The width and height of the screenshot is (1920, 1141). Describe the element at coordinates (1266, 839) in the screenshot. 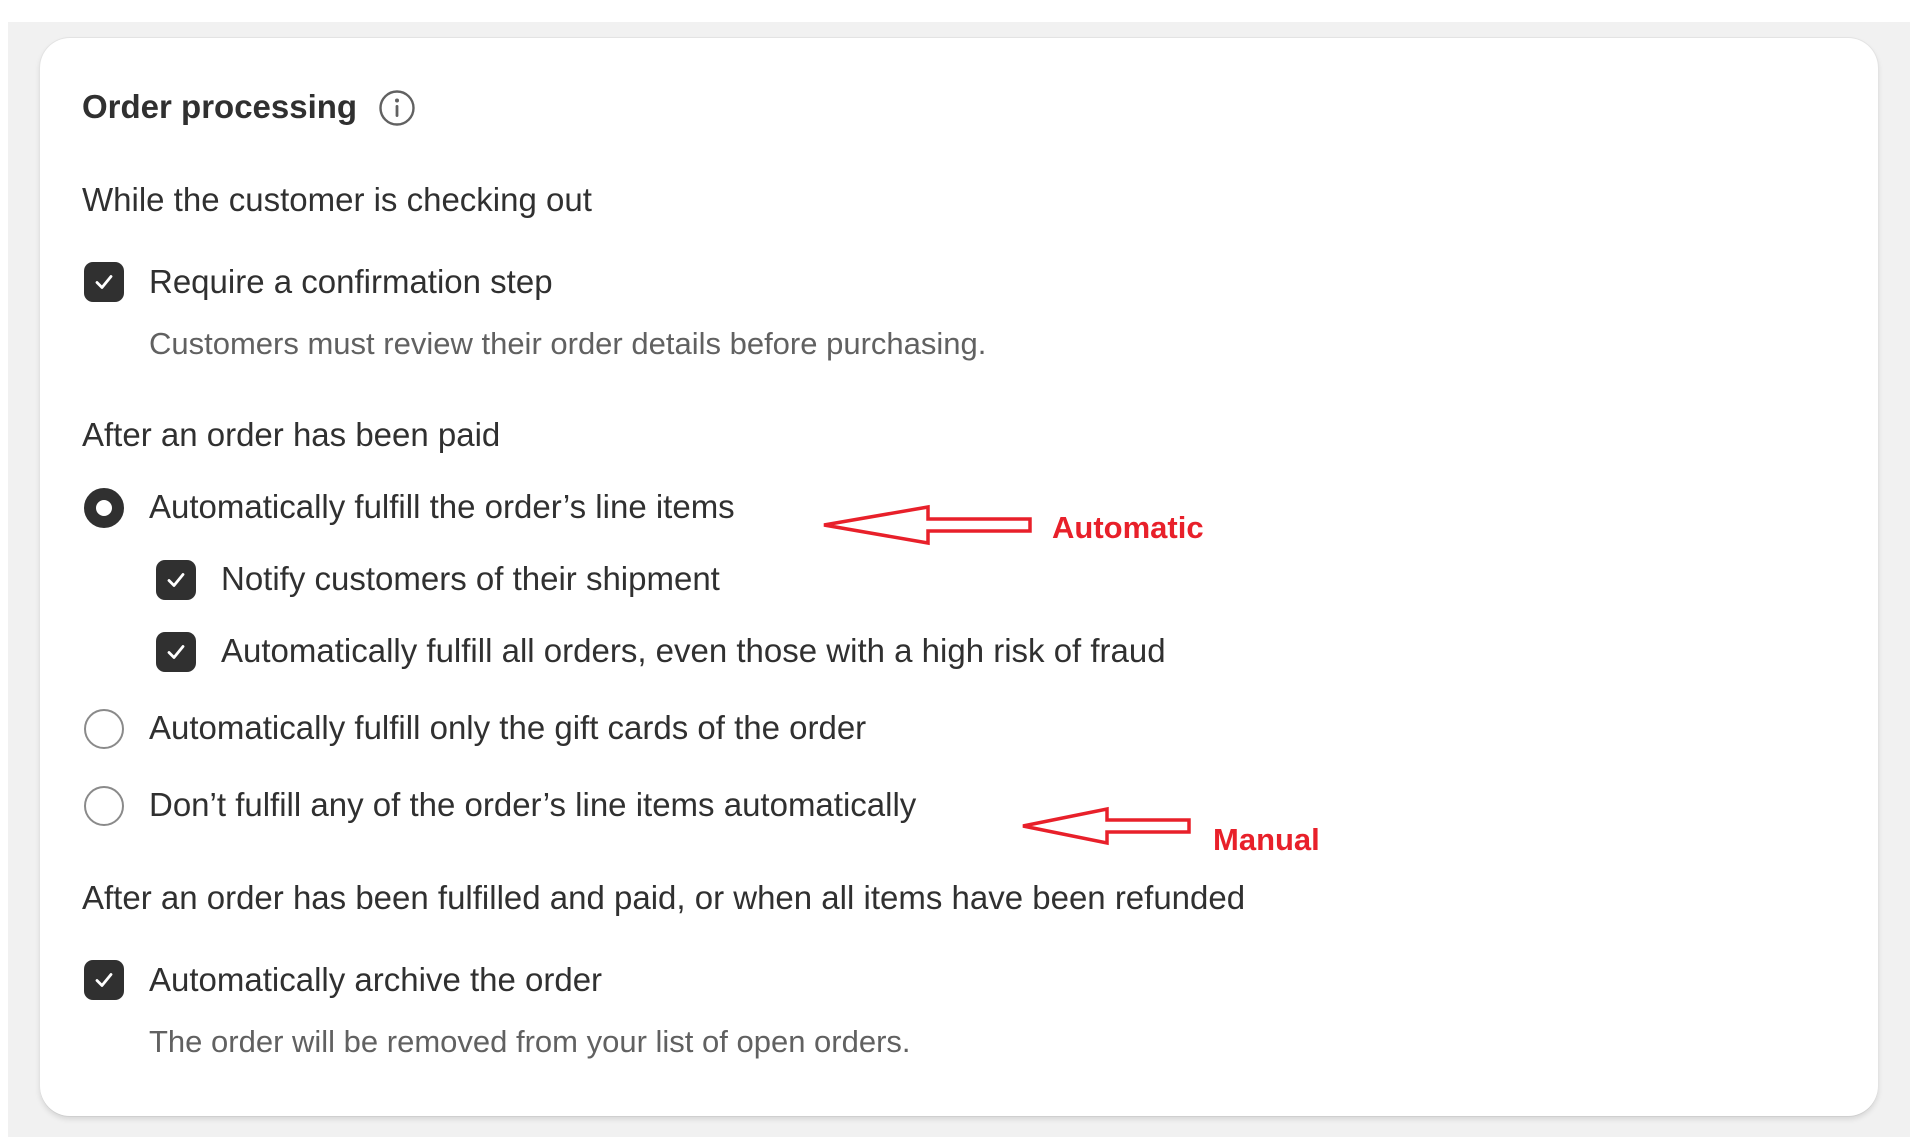

I see `manual-annotation-label: Manual` at that location.